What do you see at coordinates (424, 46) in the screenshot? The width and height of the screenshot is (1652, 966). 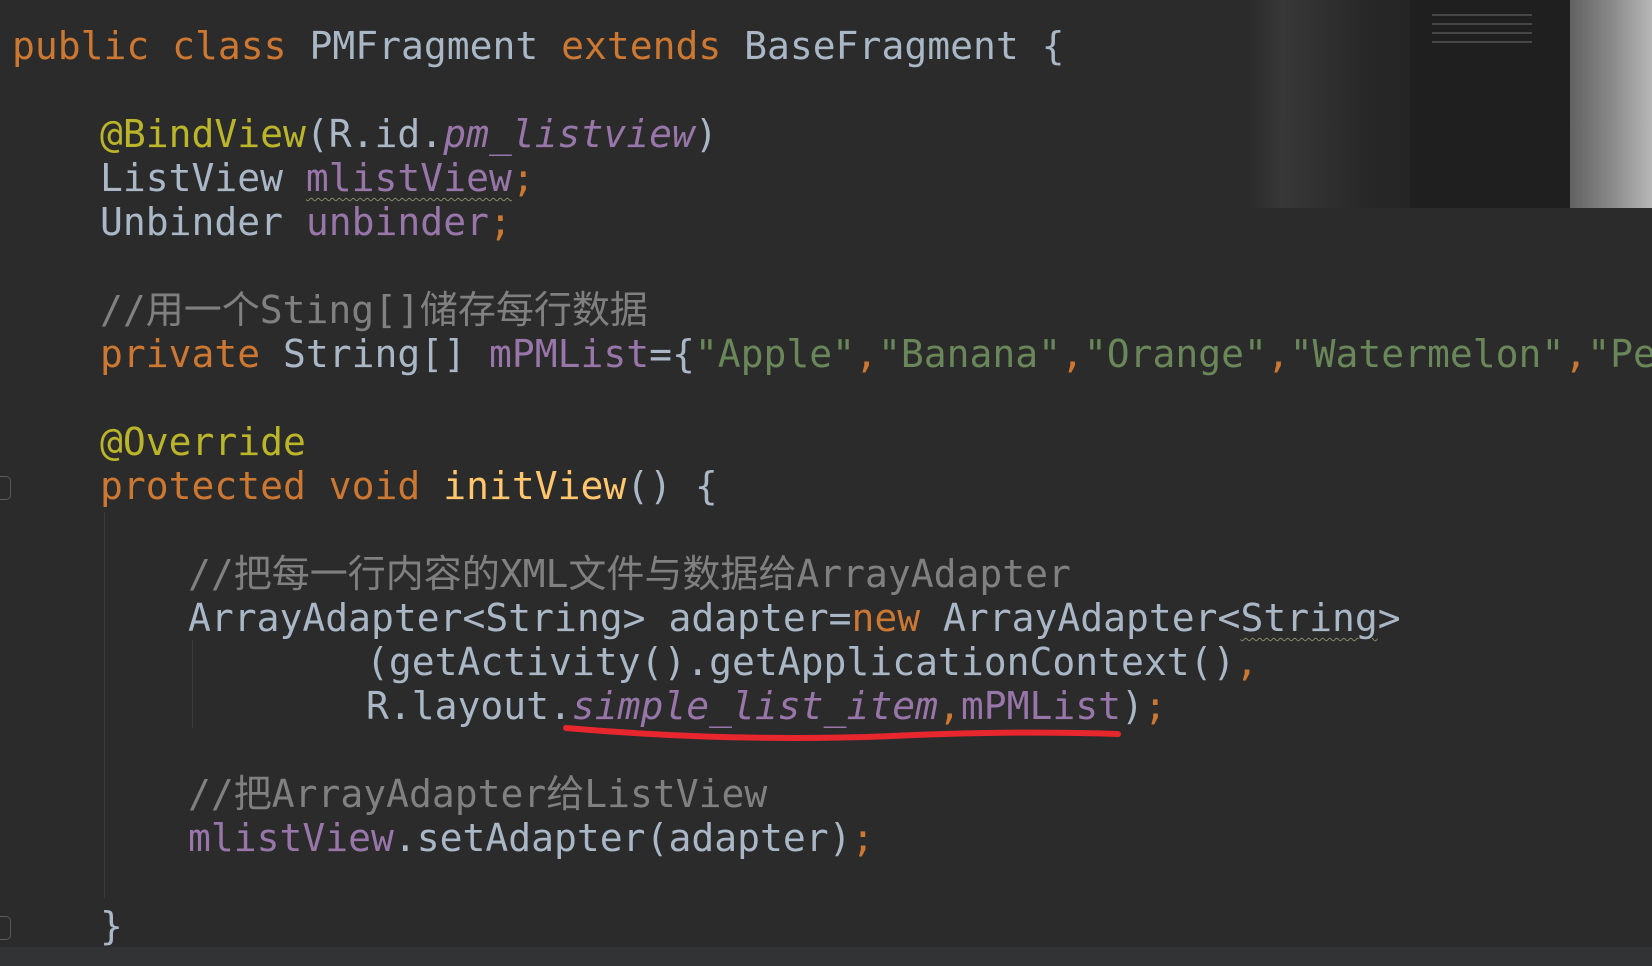 I see `class-name: PMFragment` at bounding box center [424, 46].